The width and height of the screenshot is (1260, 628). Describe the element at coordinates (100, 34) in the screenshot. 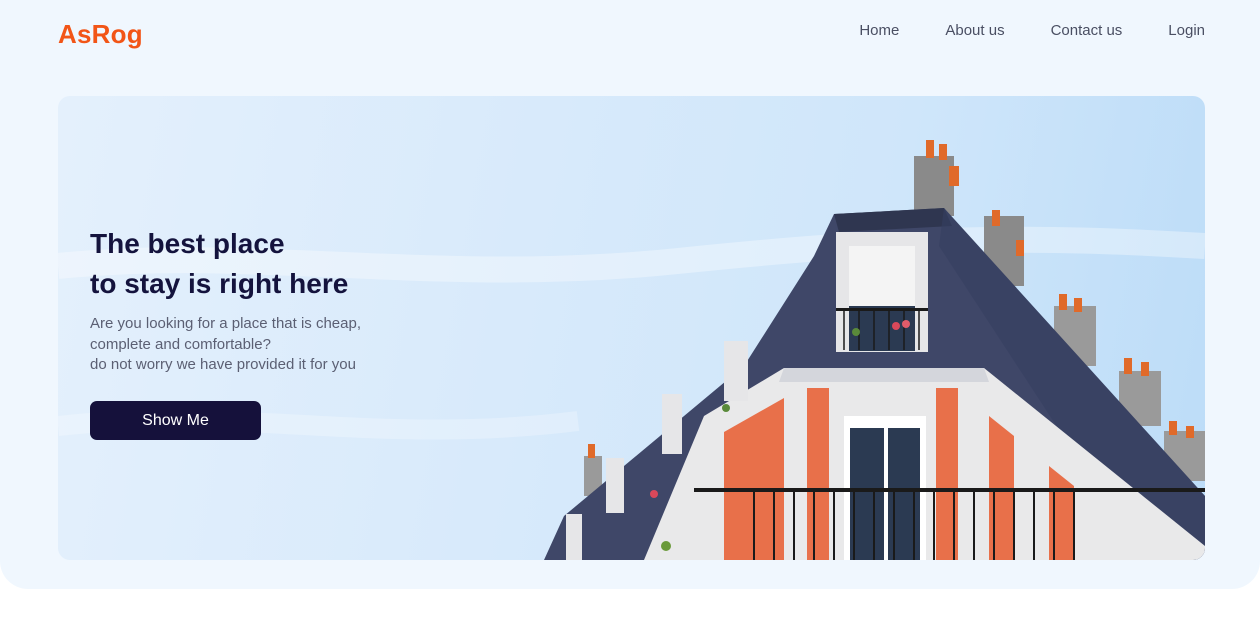

I see `brand-logo: AsRog` at that location.